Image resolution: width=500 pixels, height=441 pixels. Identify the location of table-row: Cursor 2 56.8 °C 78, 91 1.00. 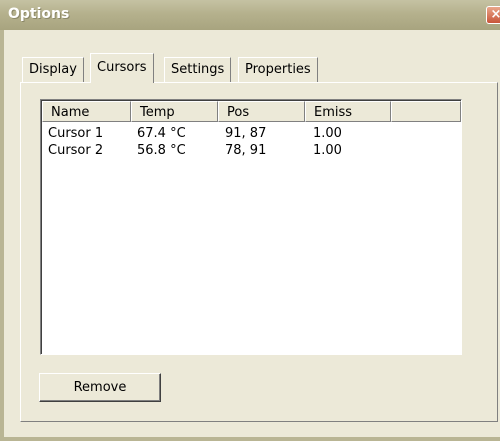
(251, 151).